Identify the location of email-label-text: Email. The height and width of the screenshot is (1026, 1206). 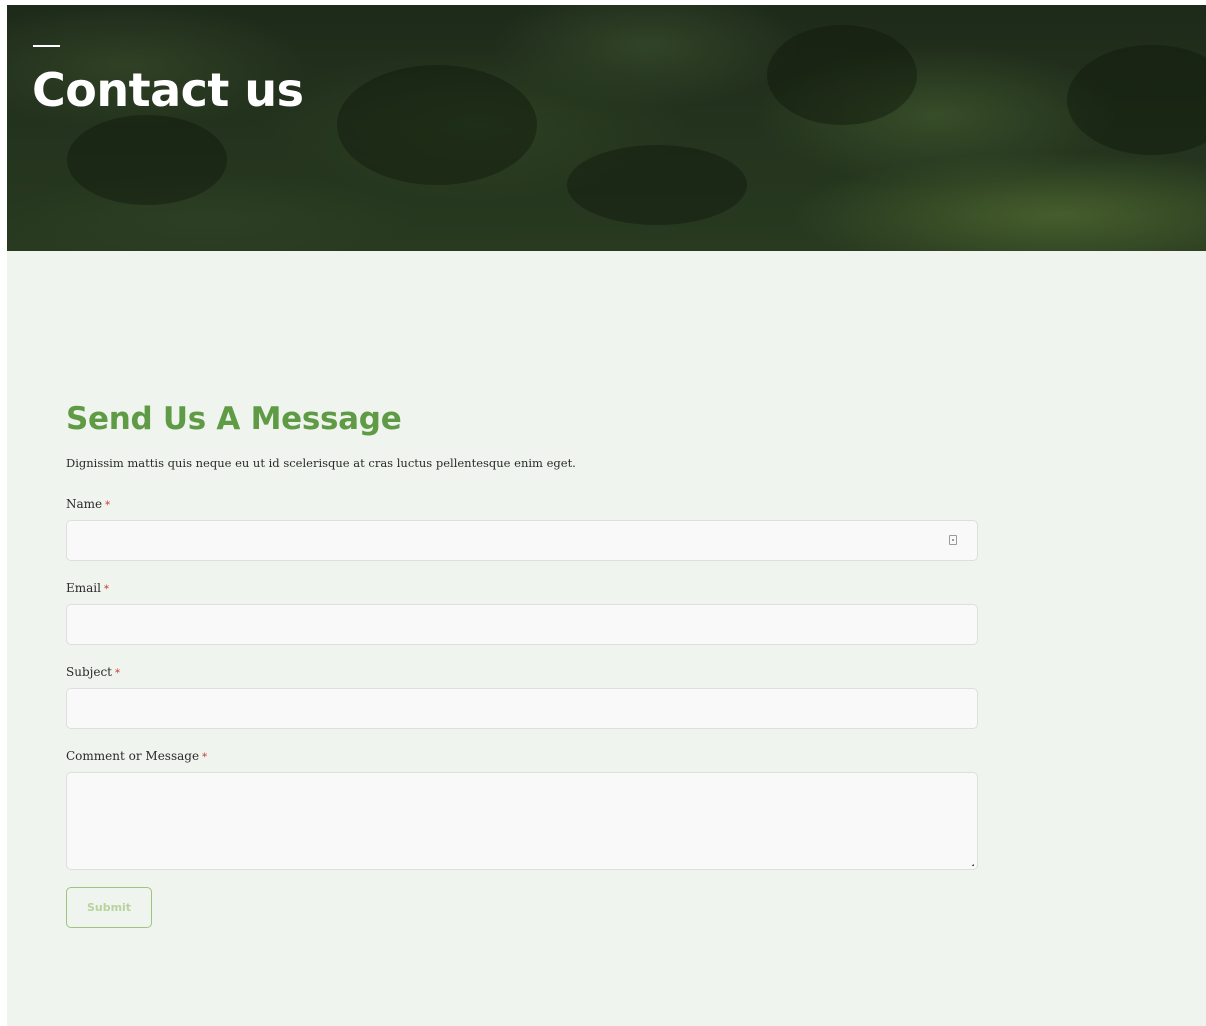
(83, 588).